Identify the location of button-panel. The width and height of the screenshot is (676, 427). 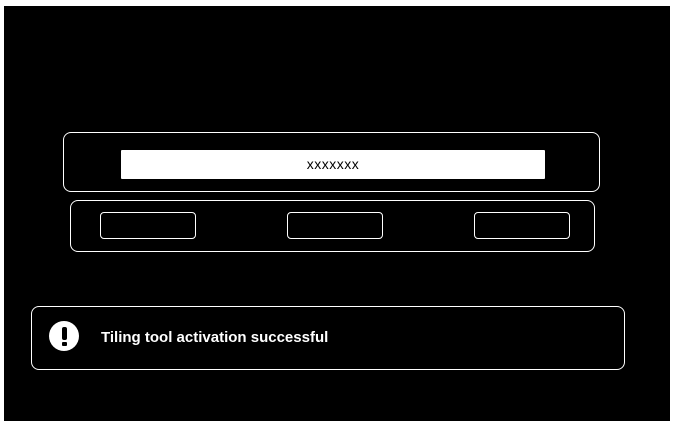
(332, 226).